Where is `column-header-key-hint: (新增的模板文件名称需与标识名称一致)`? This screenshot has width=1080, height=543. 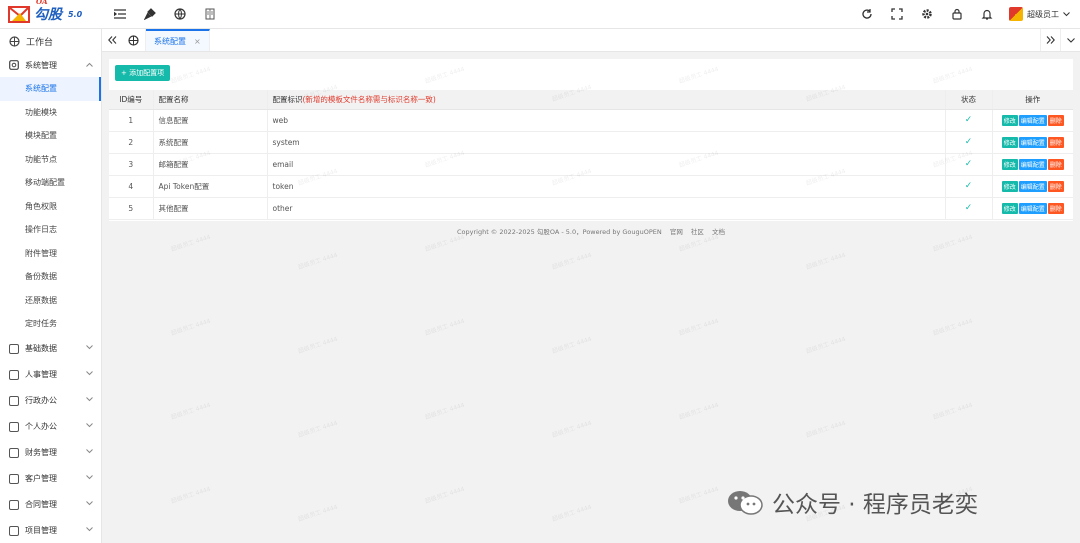 column-header-key-hint: (新增的模板文件名称需与标识名称一致) is located at coordinates (369, 99).